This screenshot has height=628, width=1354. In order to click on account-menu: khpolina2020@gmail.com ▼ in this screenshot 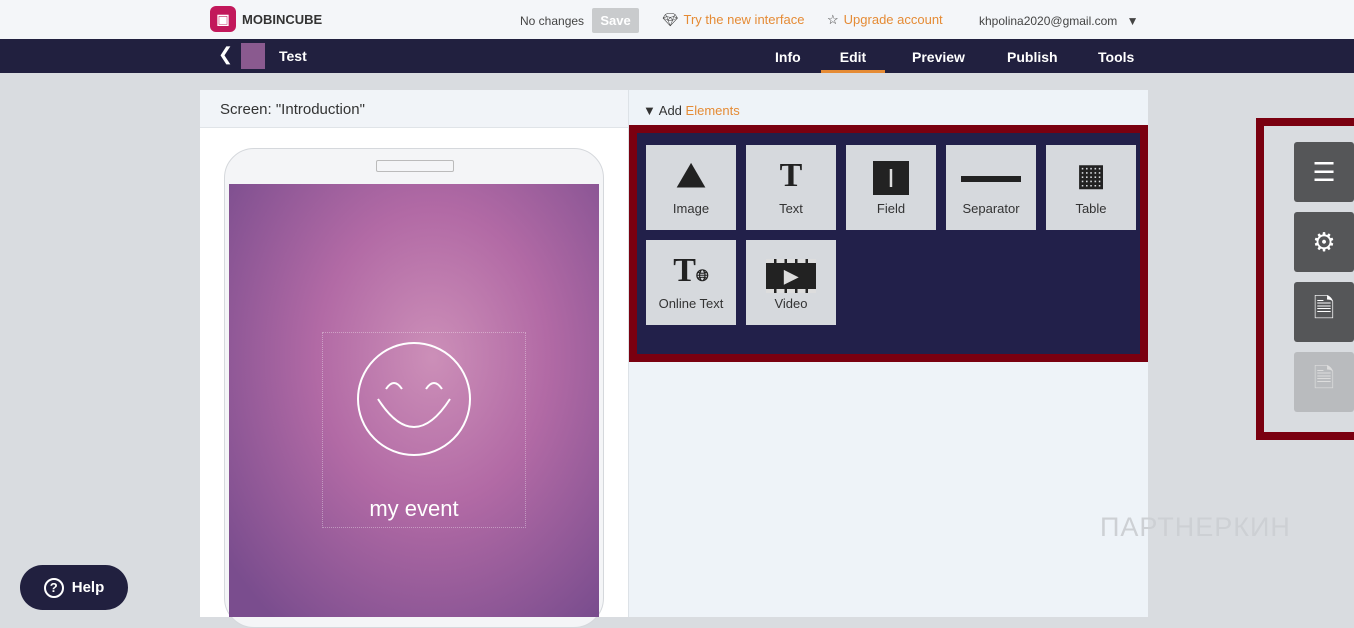, I will do `click(1059, 21)`.